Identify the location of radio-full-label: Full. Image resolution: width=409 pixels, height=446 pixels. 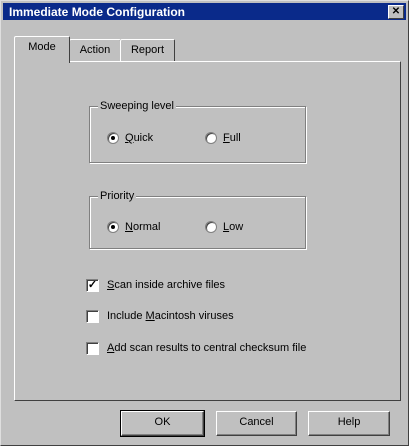
(232, 138).